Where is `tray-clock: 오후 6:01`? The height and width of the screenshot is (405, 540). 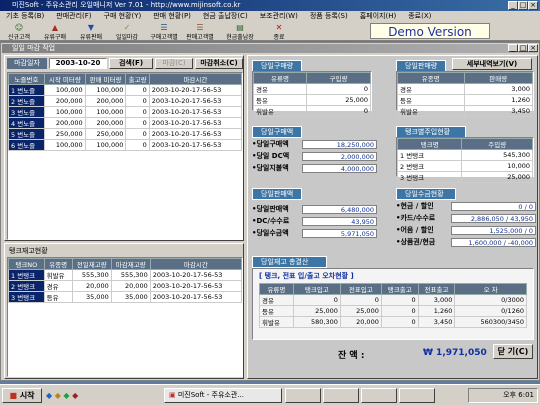
tray-clock: 오후 6:01 is located at coordinates (518, 395).